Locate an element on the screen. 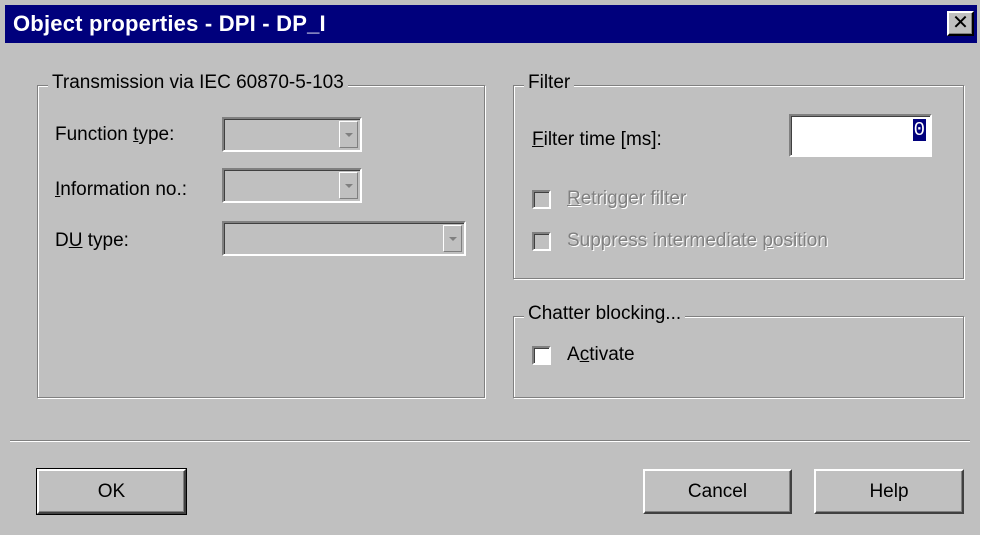 The width and height of the screenshot is (982, 537). ok-button: OK is located at coordinates (111, 491).